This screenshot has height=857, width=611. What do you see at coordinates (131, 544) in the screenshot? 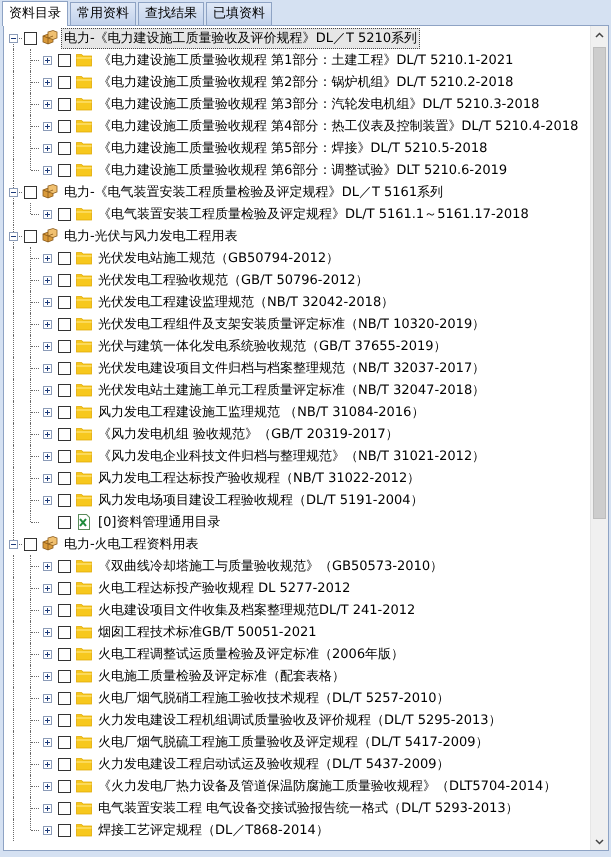
I see `tree-item-label: 电力-火电工程资料用表` at bounding box center [131, 544].